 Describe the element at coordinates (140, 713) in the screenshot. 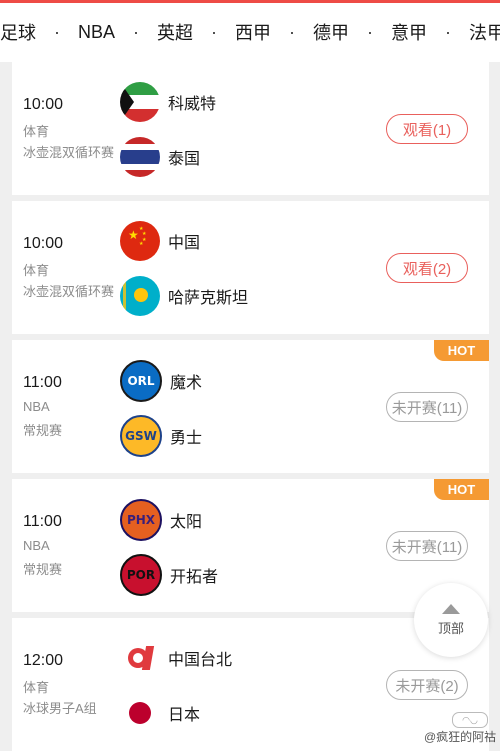

I see `japan-flag-icon` at that location.